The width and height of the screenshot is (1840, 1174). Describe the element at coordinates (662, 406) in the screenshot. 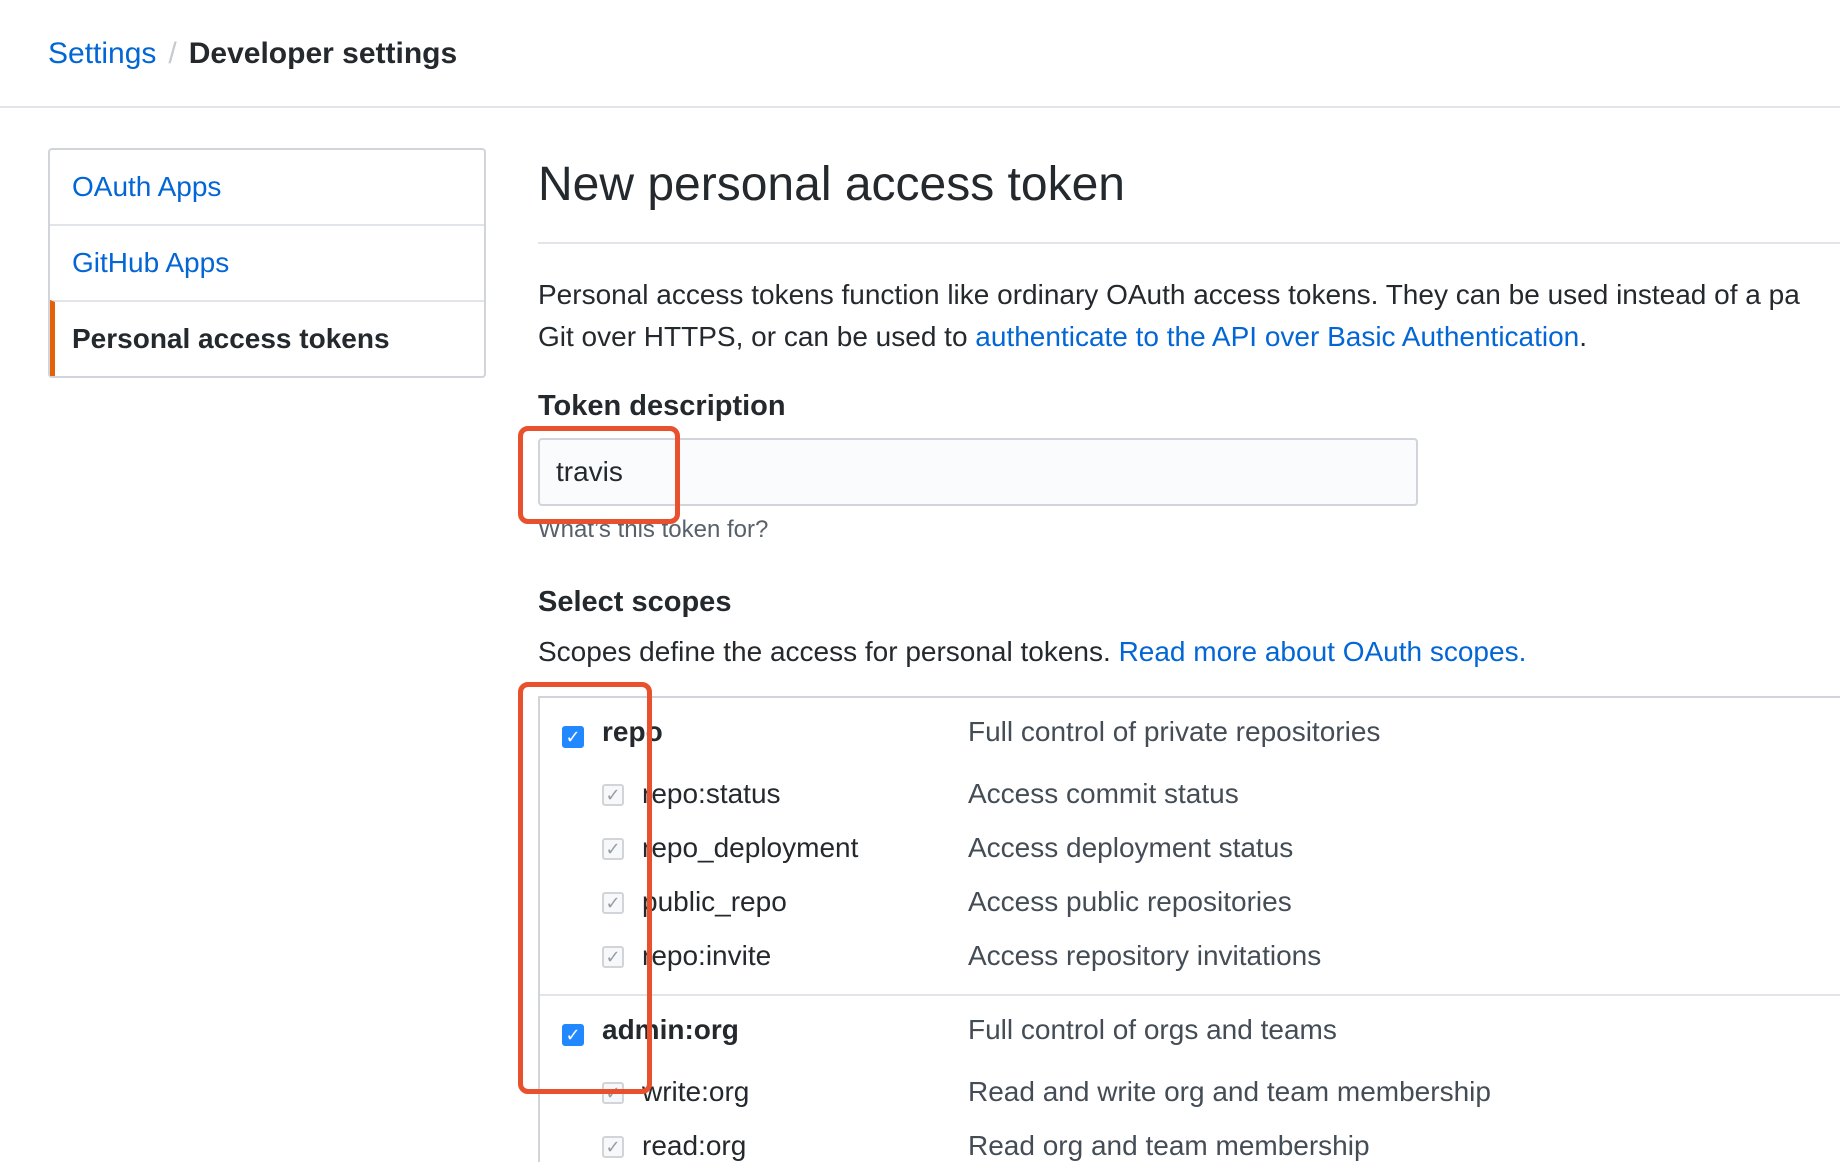

I see `token-description-label: Token description` at that location.